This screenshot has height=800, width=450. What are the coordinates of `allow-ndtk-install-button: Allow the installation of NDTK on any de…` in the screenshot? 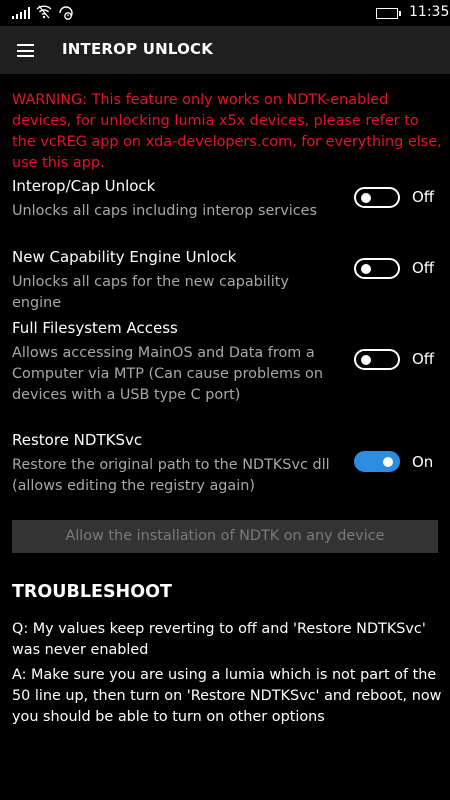 It's located at (225, 536).